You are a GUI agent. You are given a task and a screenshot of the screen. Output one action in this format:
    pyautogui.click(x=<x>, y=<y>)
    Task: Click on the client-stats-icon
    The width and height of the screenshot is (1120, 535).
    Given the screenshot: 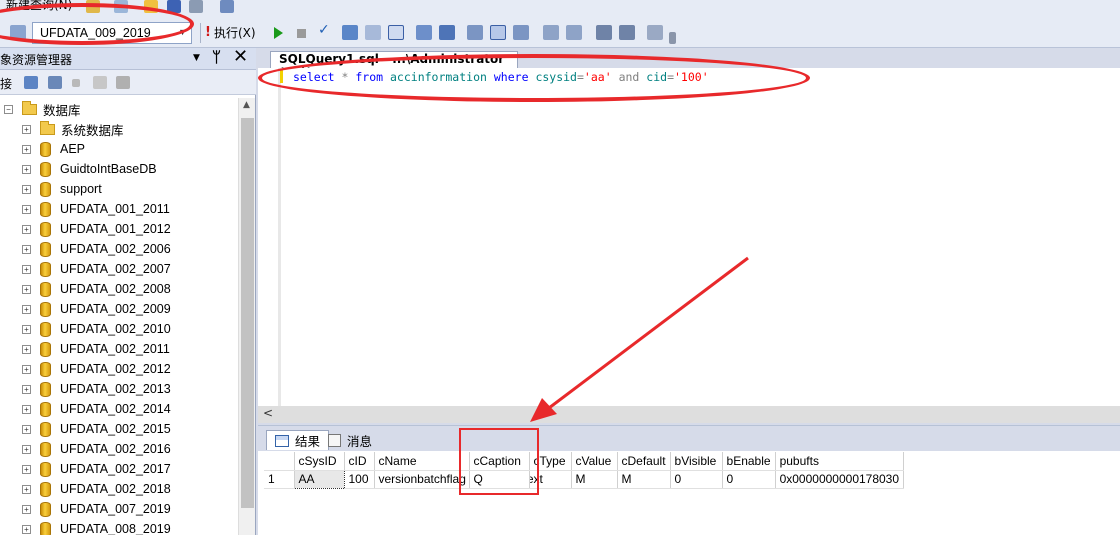 What is the action you would take?
    pyautogui.click(x=447, y=32)
    